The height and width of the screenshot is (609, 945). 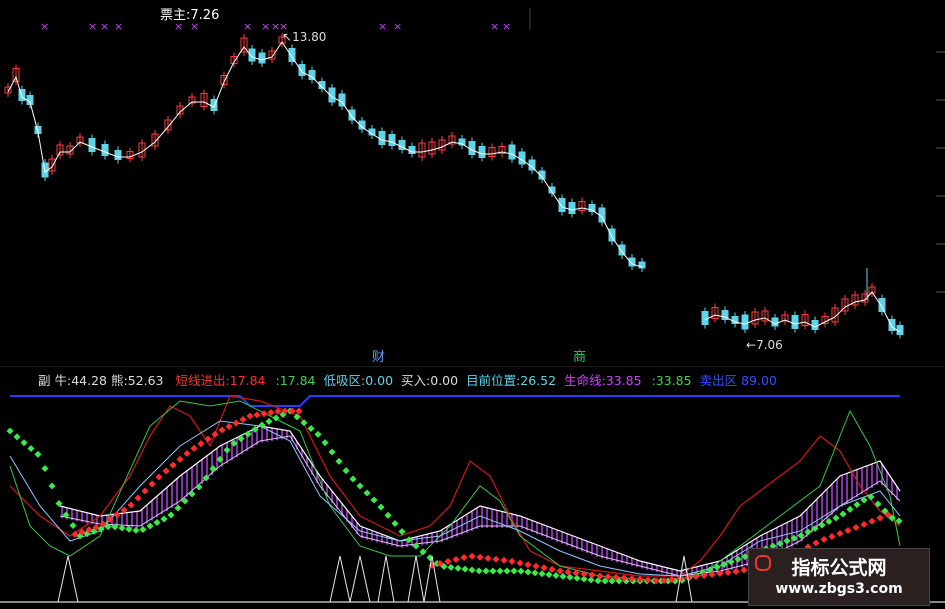 I want to click on life-value: 33.85, so click(x=623, y=380).